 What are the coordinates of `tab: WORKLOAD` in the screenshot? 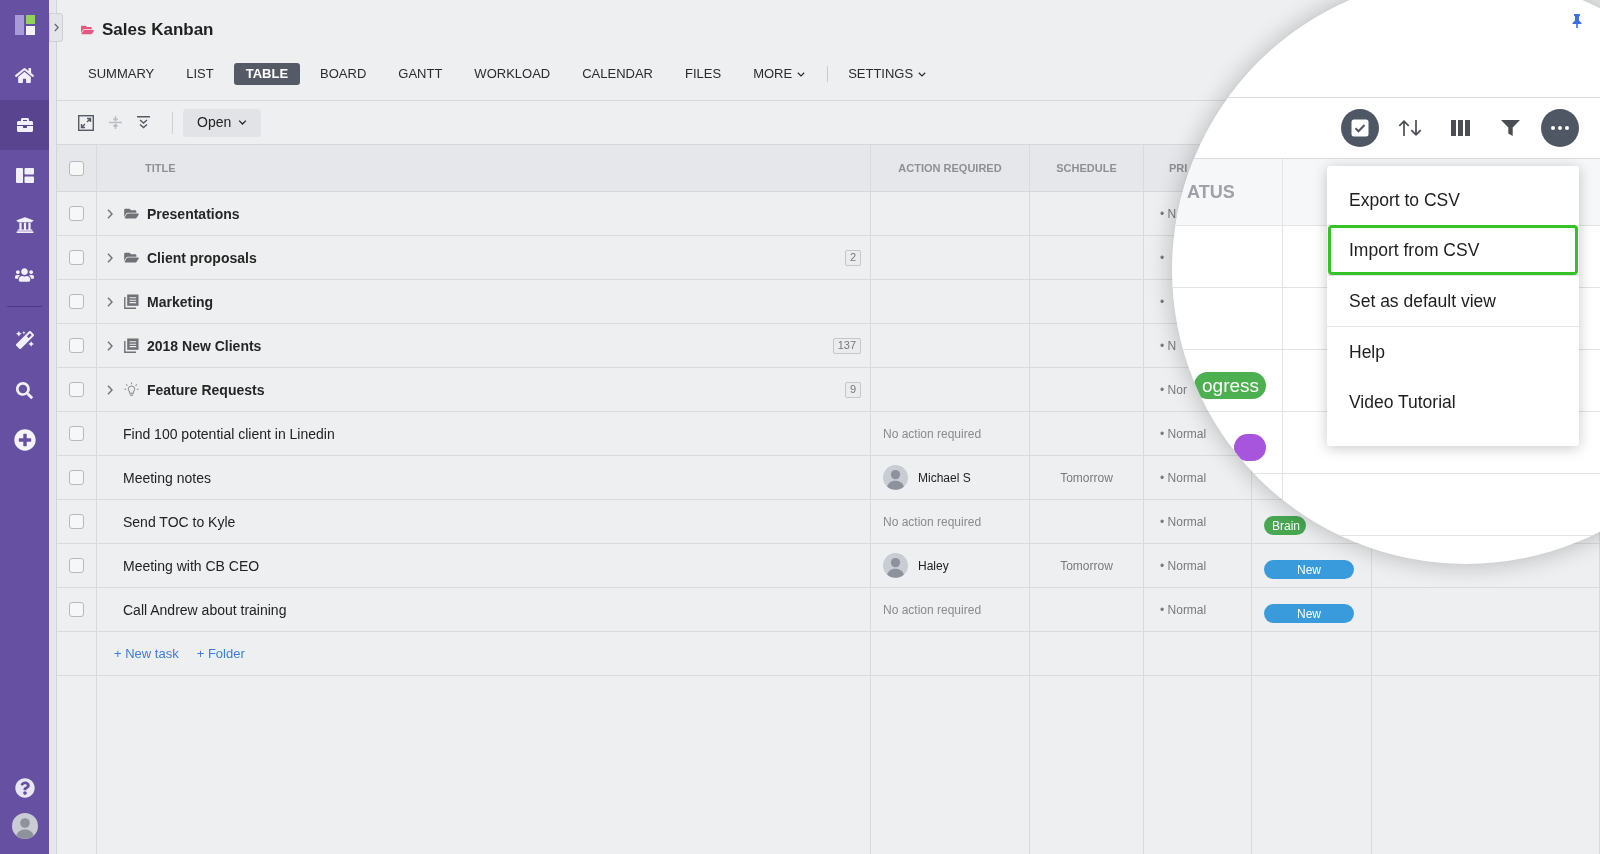 It's located at (512, 74).